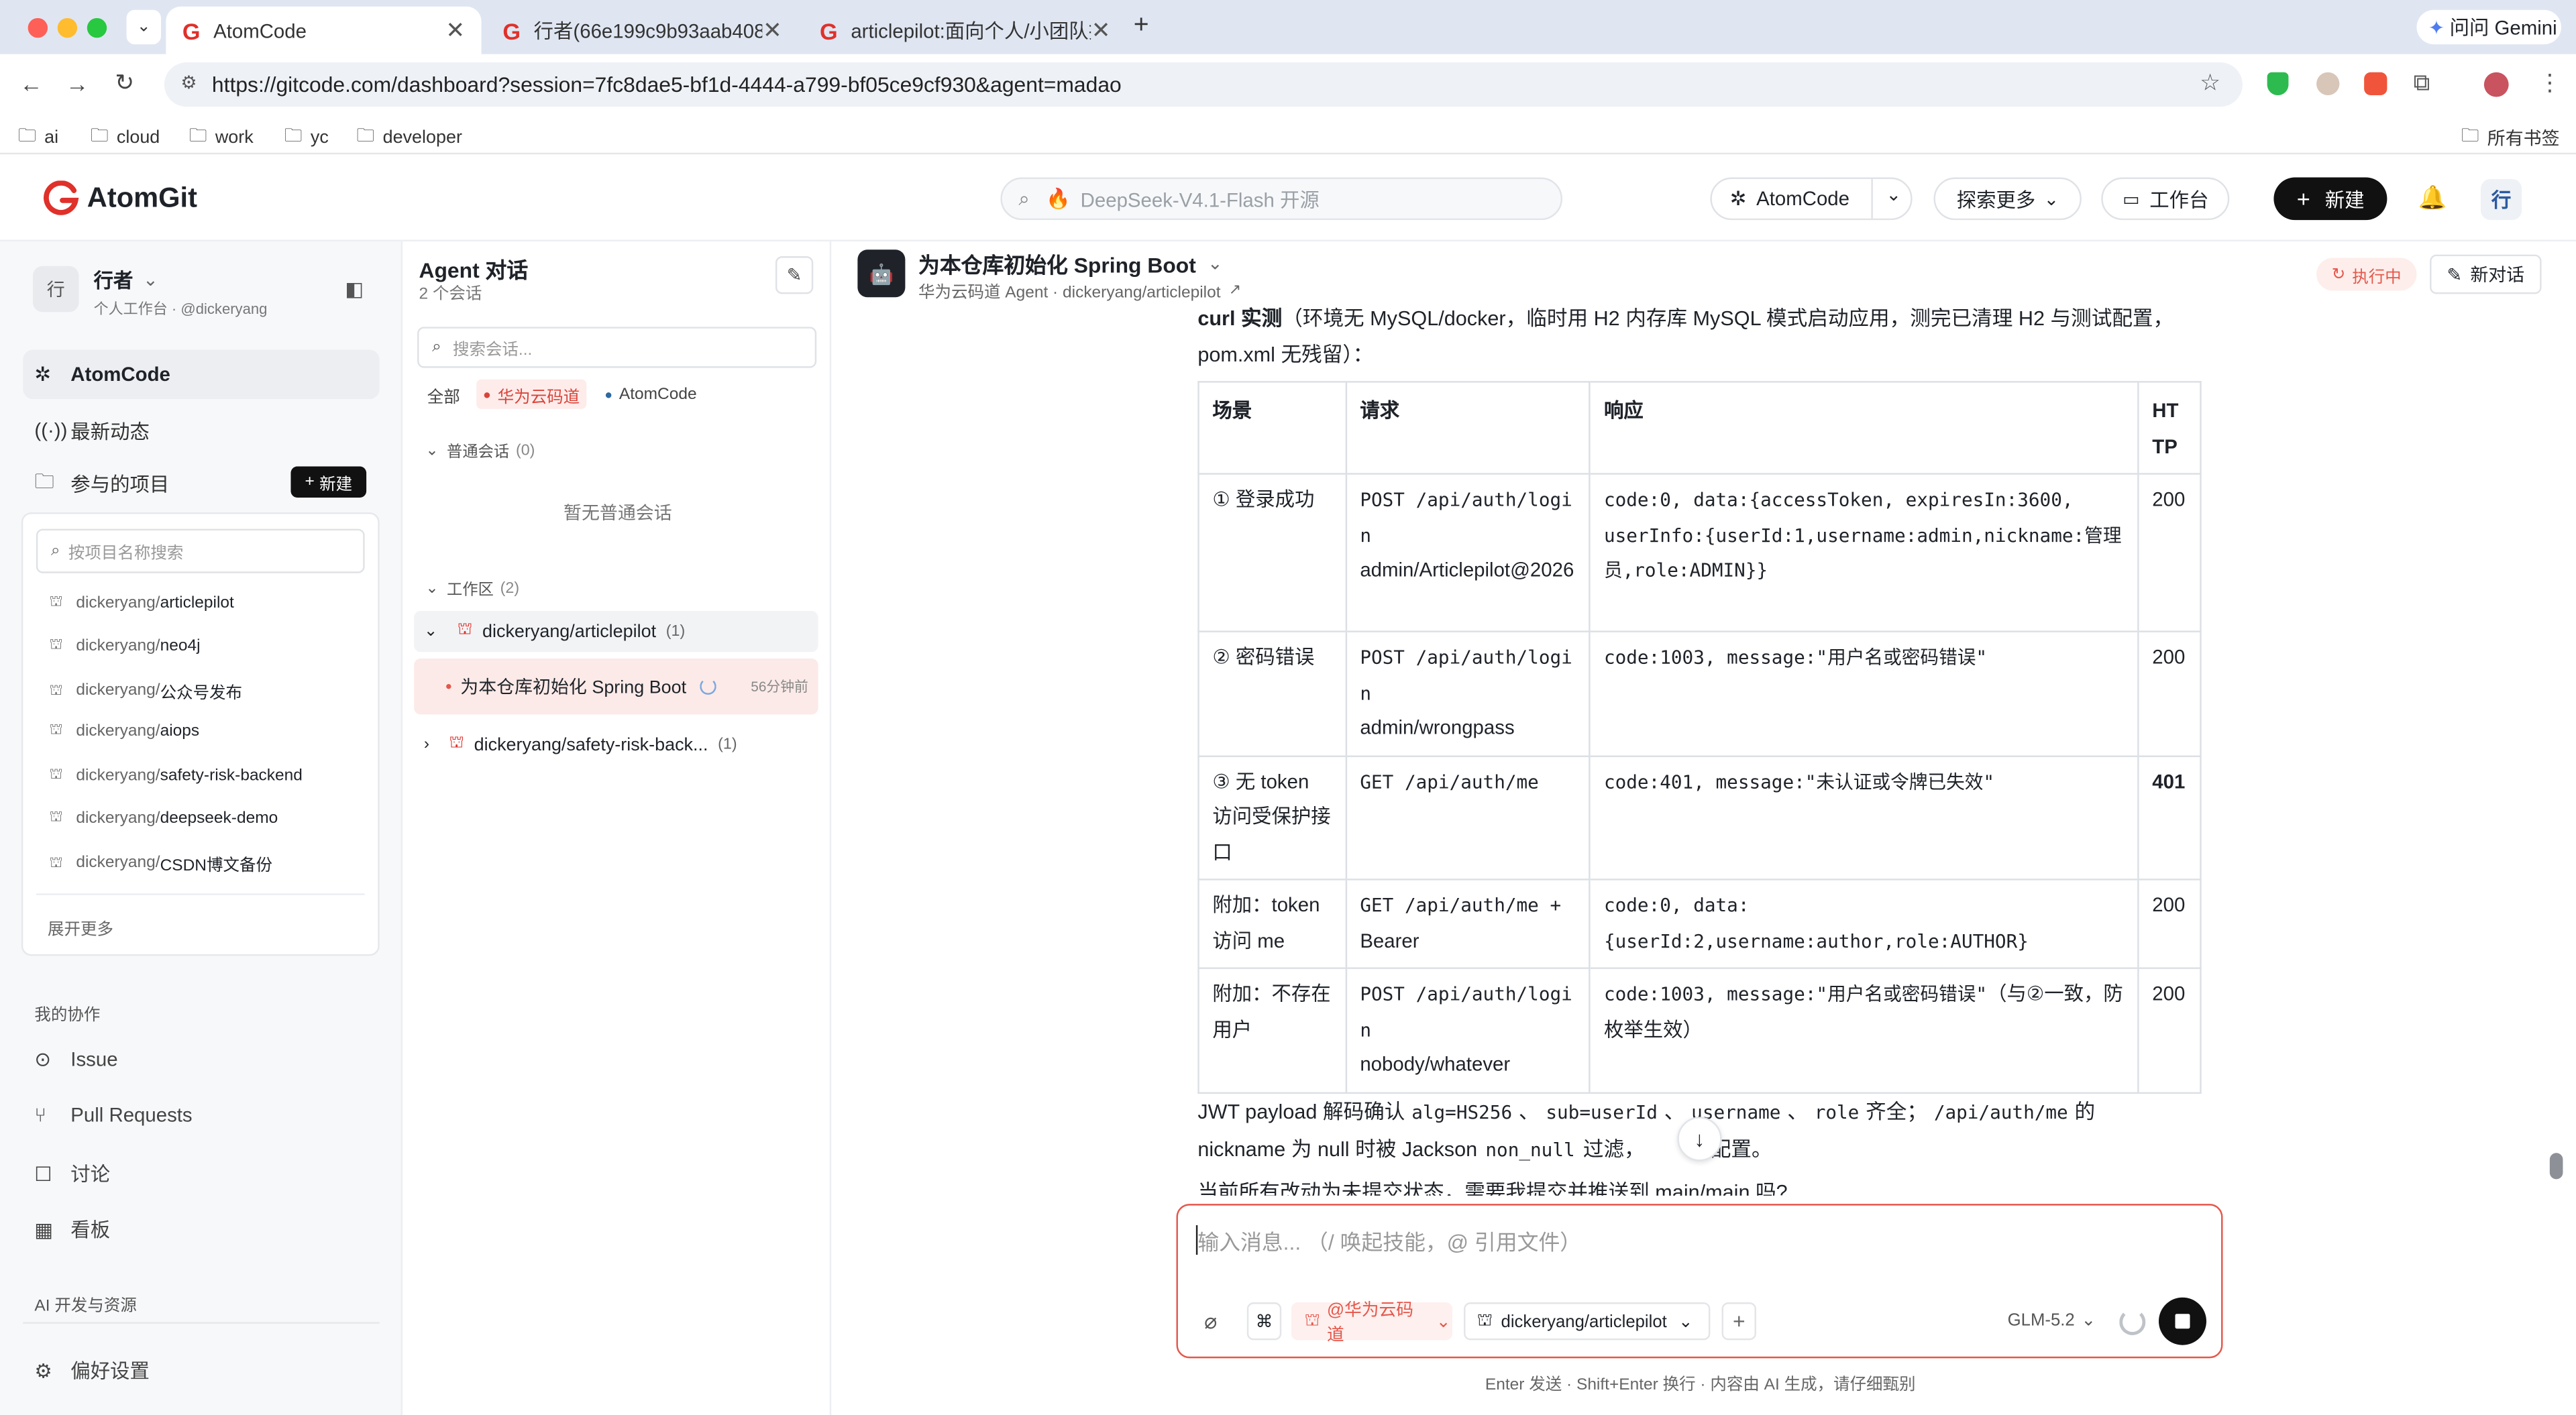  What do you see at coordinates (72, 1173) in the screenshot?
I see `nav-discussions: ☐ 讨论` at bounding box center [72, 1173].